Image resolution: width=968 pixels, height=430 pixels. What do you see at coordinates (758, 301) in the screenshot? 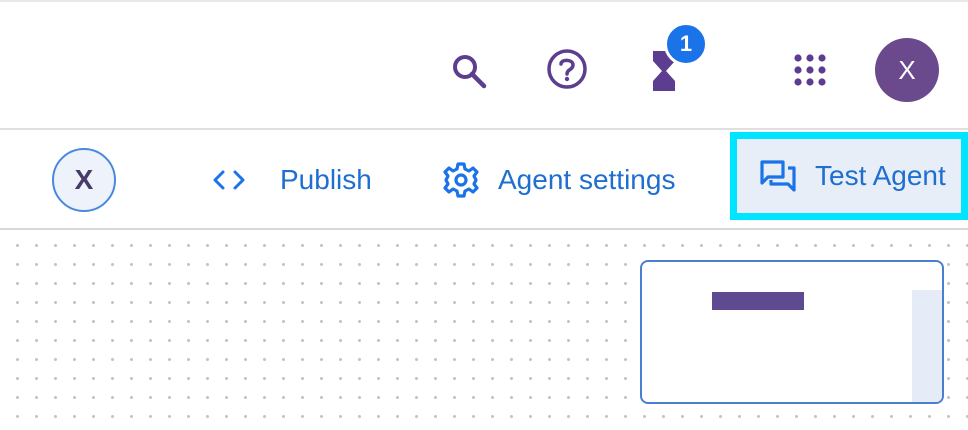
I see `redacted-node-title` at bounding box center [758, 301].